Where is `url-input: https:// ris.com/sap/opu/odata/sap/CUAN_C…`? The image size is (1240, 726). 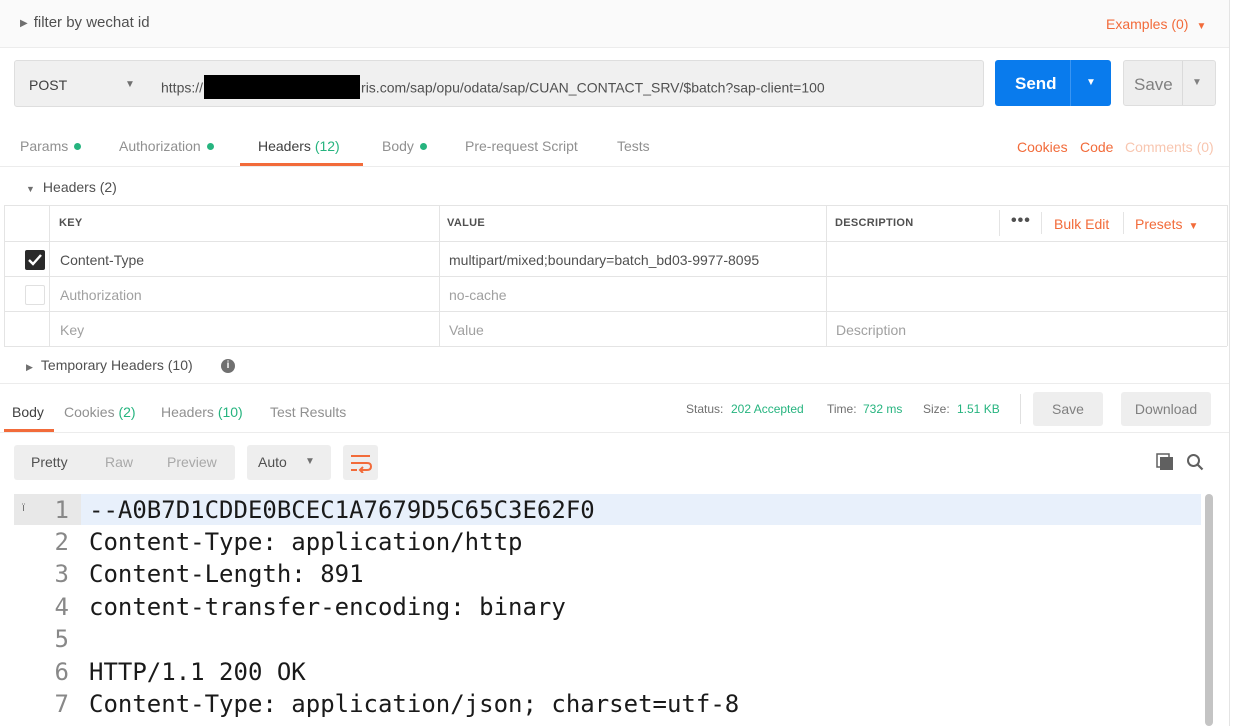
url-input: https:// ris.com/sap/opu/odata/sap/CUAN_C… is located at coordinates (566, 83).